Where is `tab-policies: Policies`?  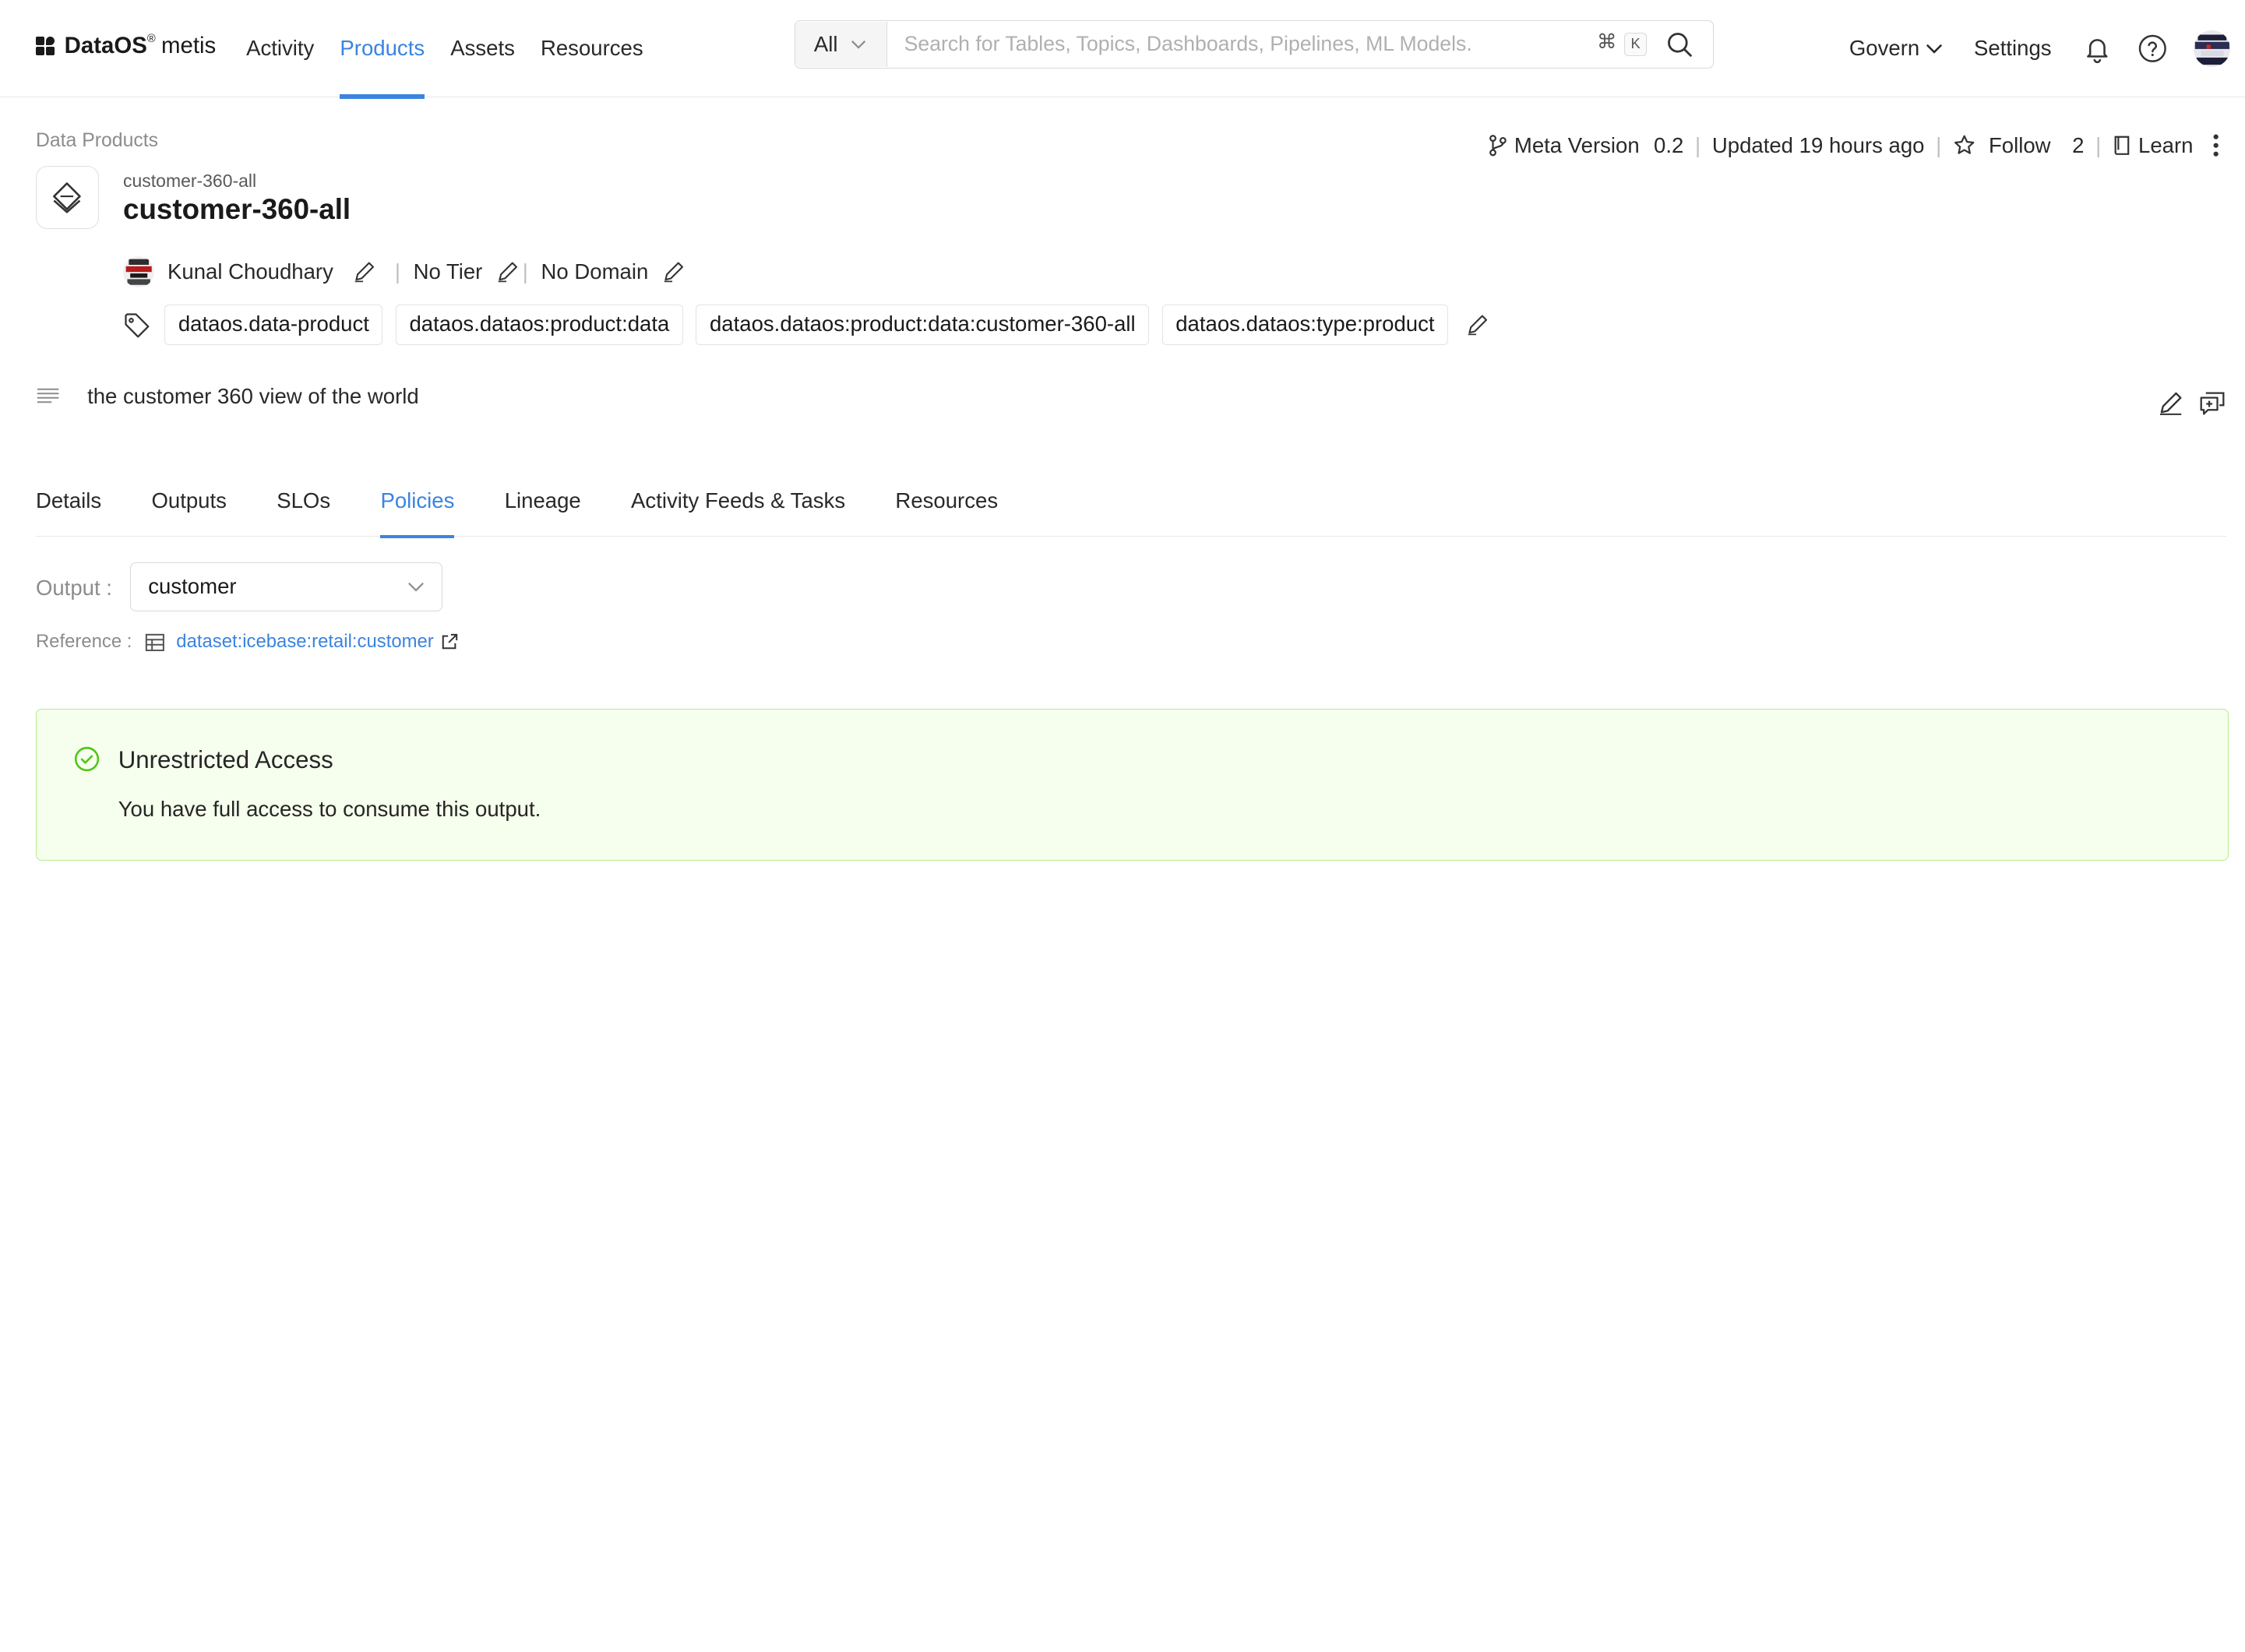
tab-policies: Policies is located at coordinates (417, 506).